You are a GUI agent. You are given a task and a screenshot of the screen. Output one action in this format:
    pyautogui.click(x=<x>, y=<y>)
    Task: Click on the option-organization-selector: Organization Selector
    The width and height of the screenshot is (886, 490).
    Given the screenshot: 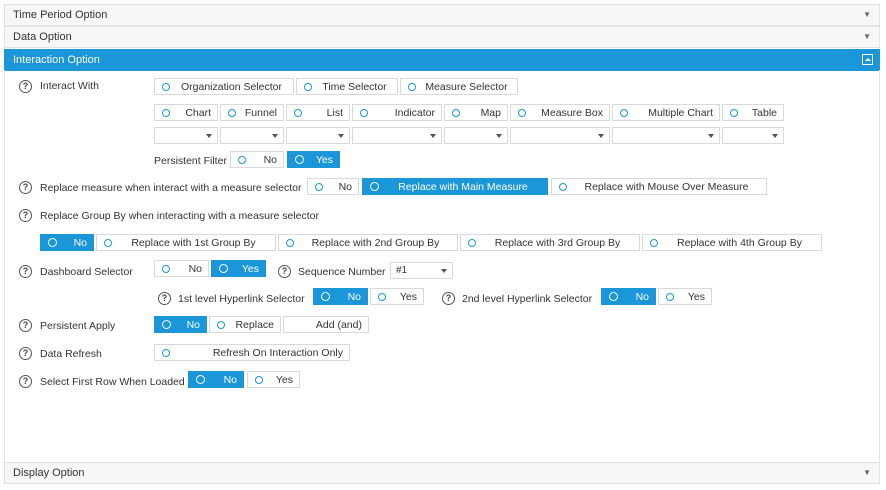 What is the action you would take?
    pyautogui.click(x=224, y=86)
    